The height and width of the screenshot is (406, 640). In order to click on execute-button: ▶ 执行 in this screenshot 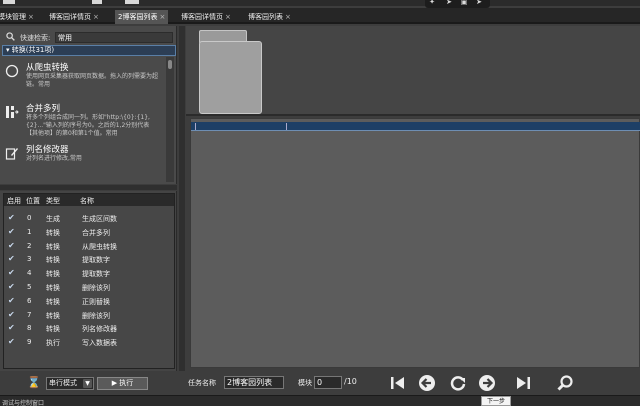, I will do `click(122, 383)`.